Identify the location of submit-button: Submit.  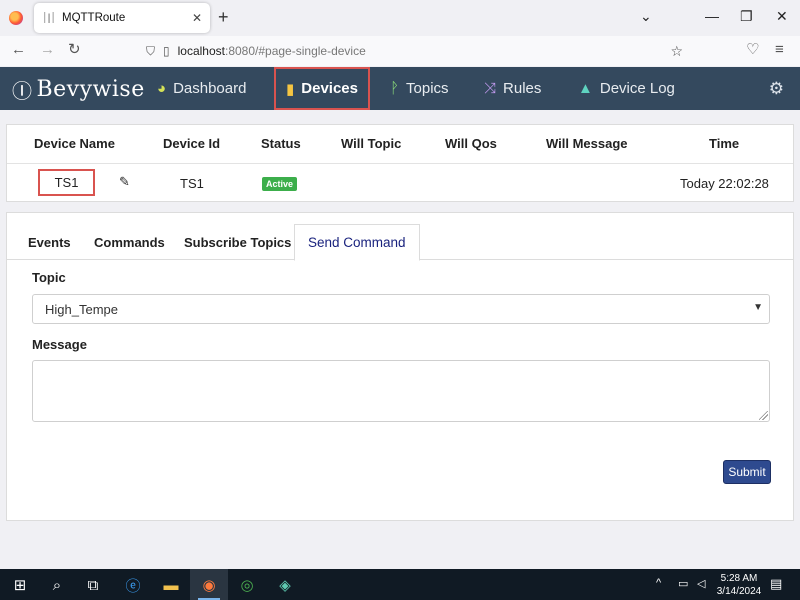
(747, 472).